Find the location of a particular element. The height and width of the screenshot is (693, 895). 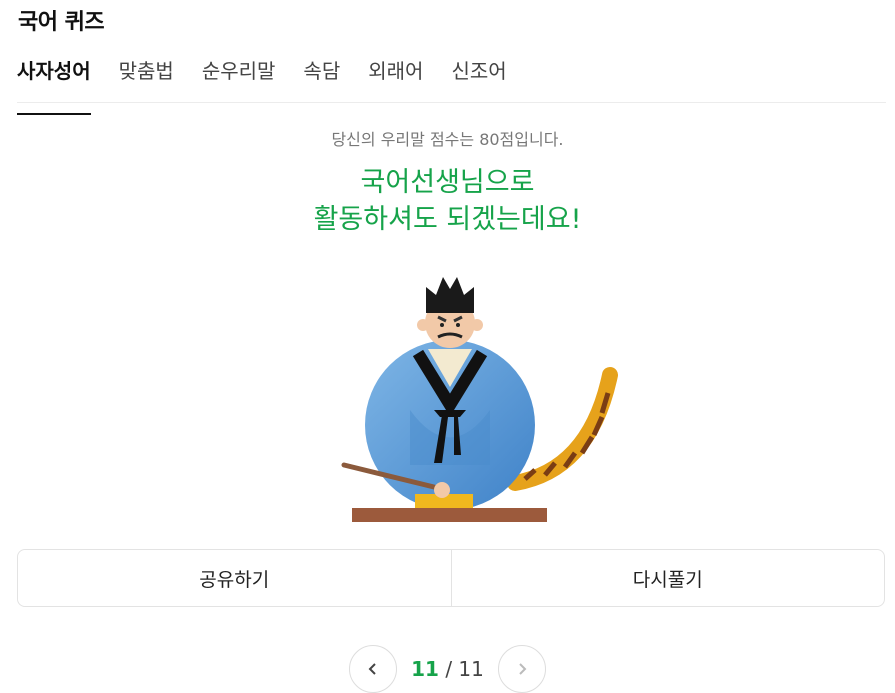

page-title: 국어 퀴즈 is located at coordinates (61, 22).